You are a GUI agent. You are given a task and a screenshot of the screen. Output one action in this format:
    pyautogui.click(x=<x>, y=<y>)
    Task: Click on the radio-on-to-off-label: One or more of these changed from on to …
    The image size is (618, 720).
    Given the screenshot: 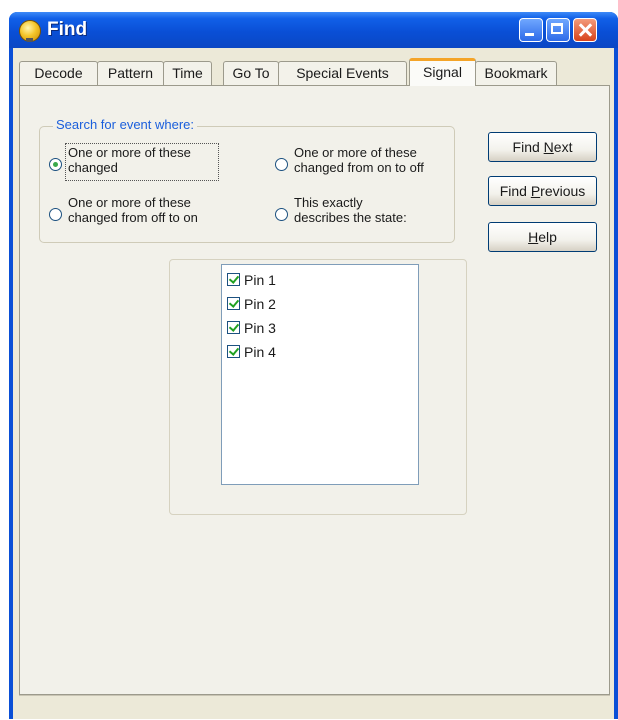 What is the action you would take?
    pyautogui.click(x=359, y=160)
    